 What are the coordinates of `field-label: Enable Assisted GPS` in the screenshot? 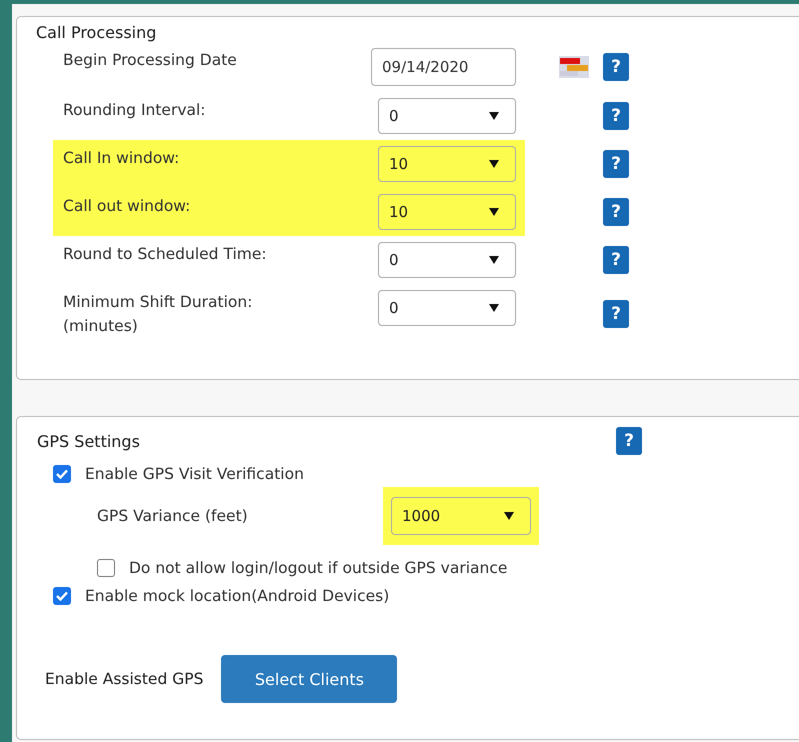 It's located at (124, 679).